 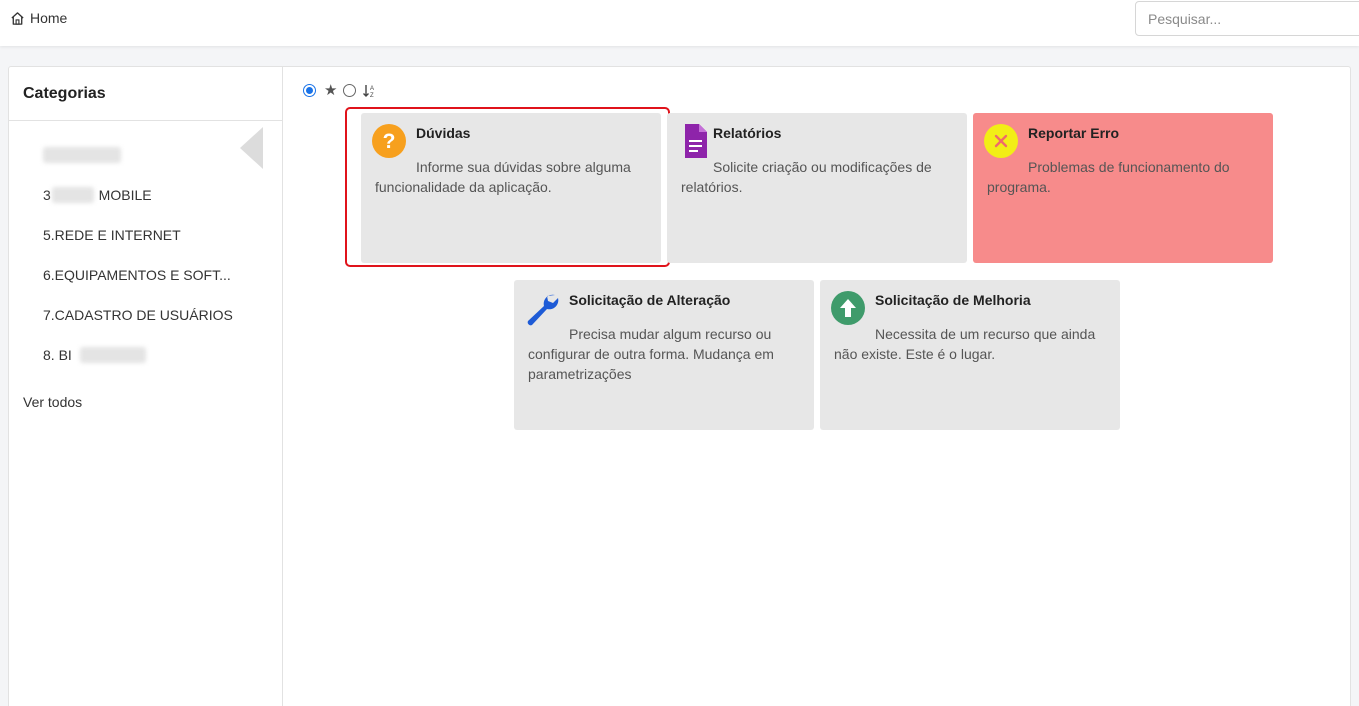 I want to click on breadcrumb-label: Home, so click(x=49, y=18).